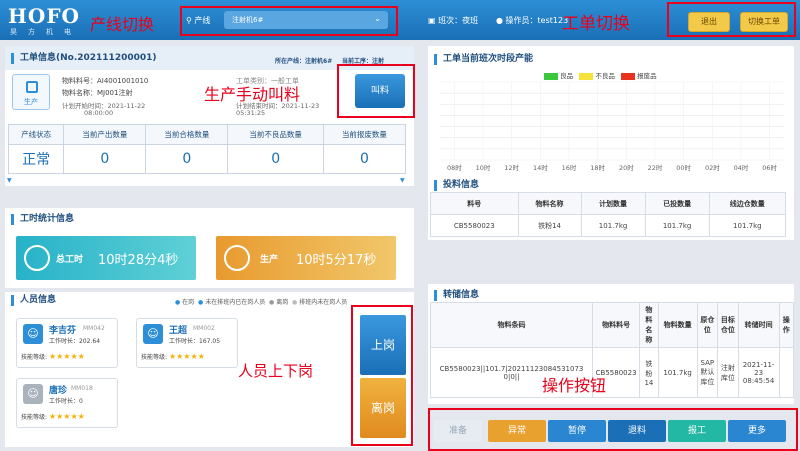 This screenshot has width=800, height=451. Describe the element at coordinates (67, 403) in the screenshot. I see `staff-card: ☺ 唐珍 MM018 工作时长：0 技能等级: ★★★★★` at that location.